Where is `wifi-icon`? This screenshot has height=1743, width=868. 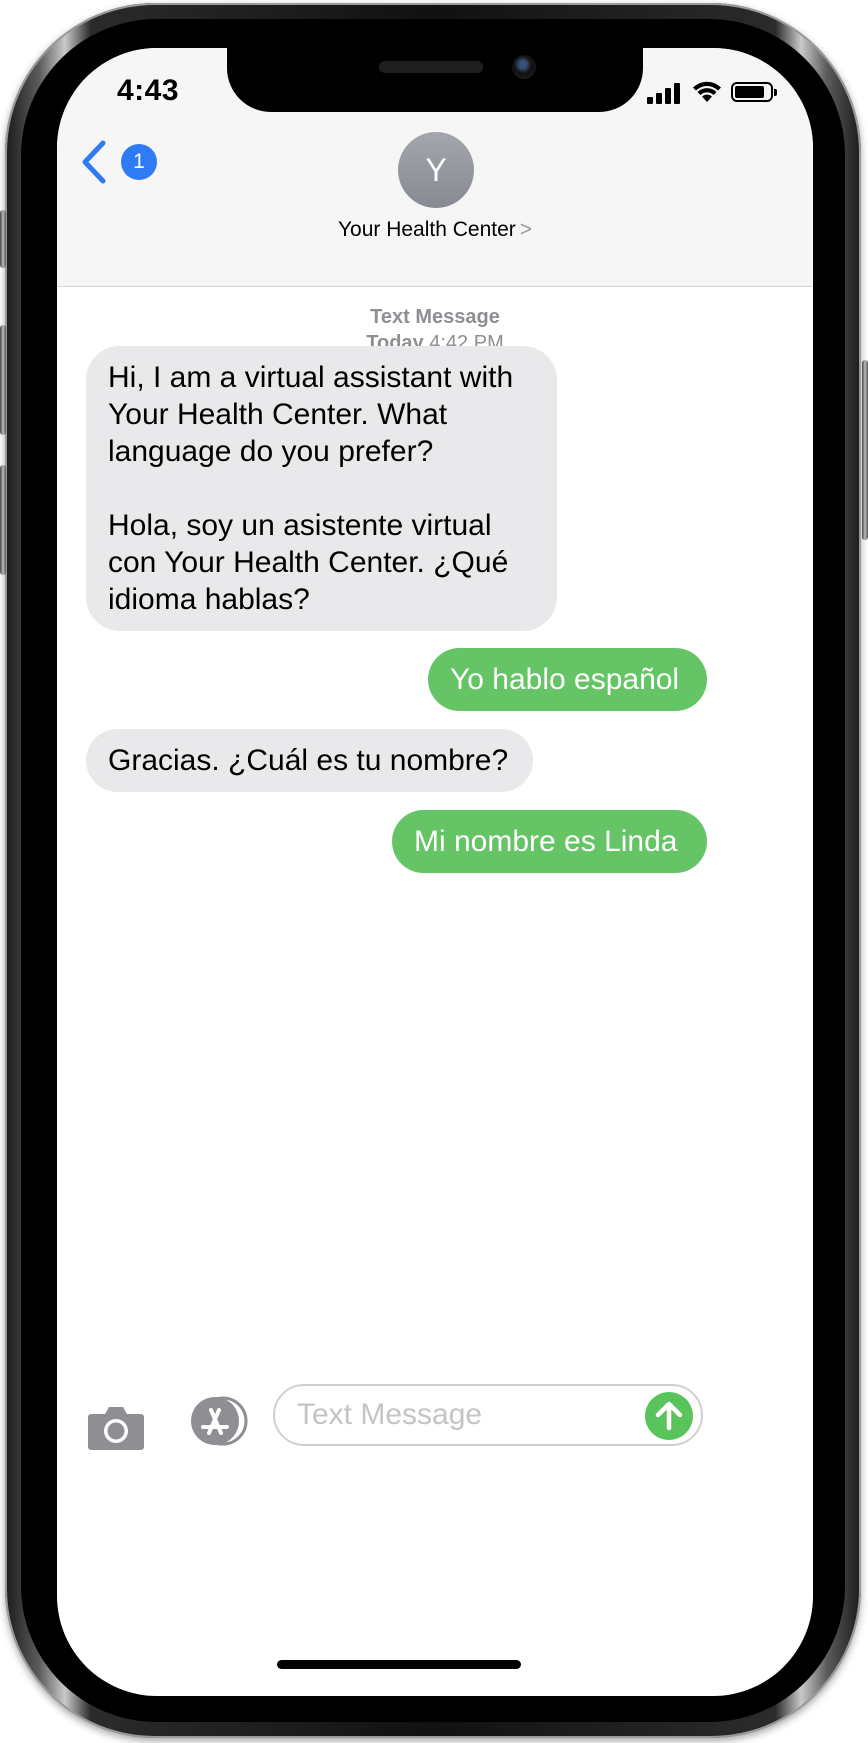 wifi-icon is located at coordinates (707, 91).